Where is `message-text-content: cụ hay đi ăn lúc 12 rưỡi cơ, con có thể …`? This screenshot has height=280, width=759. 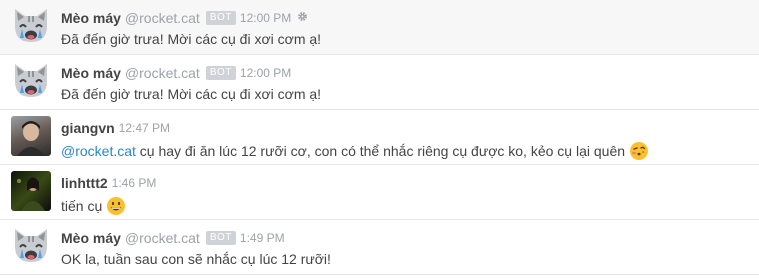
message-text-content: cụ hay đi ăn lúc 12 rưỡi cơ, con có thể … is located at coordinates (380, 151).